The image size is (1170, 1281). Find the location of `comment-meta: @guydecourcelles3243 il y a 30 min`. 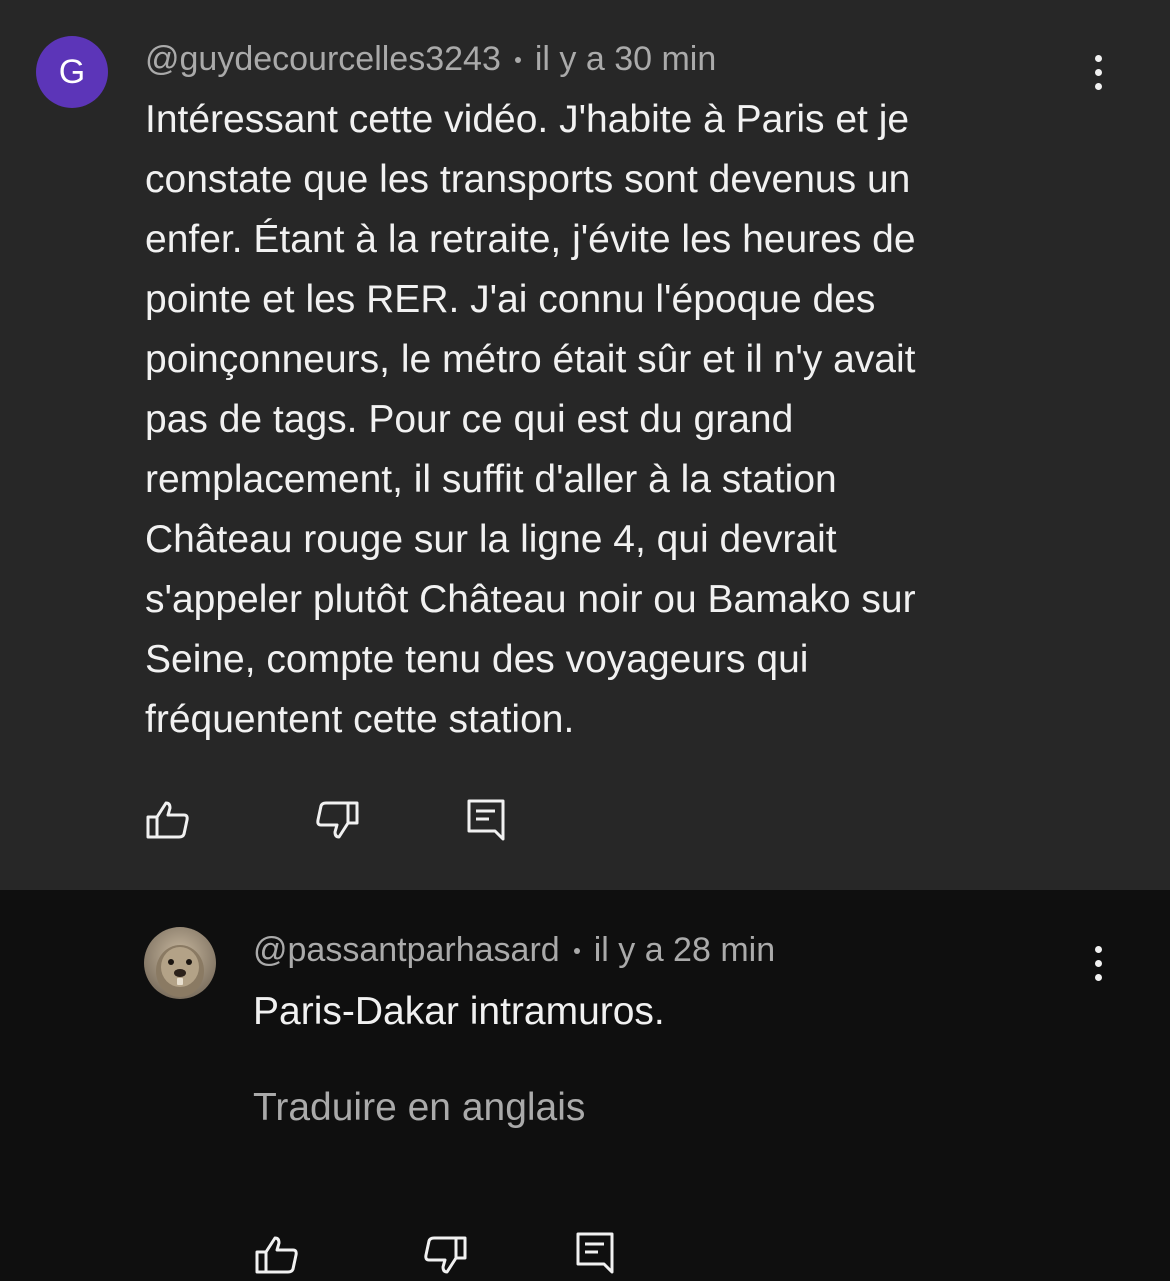

comment-meta: @guydecourcelles3243 il y a 30 min is located at coordinates (430, 59).